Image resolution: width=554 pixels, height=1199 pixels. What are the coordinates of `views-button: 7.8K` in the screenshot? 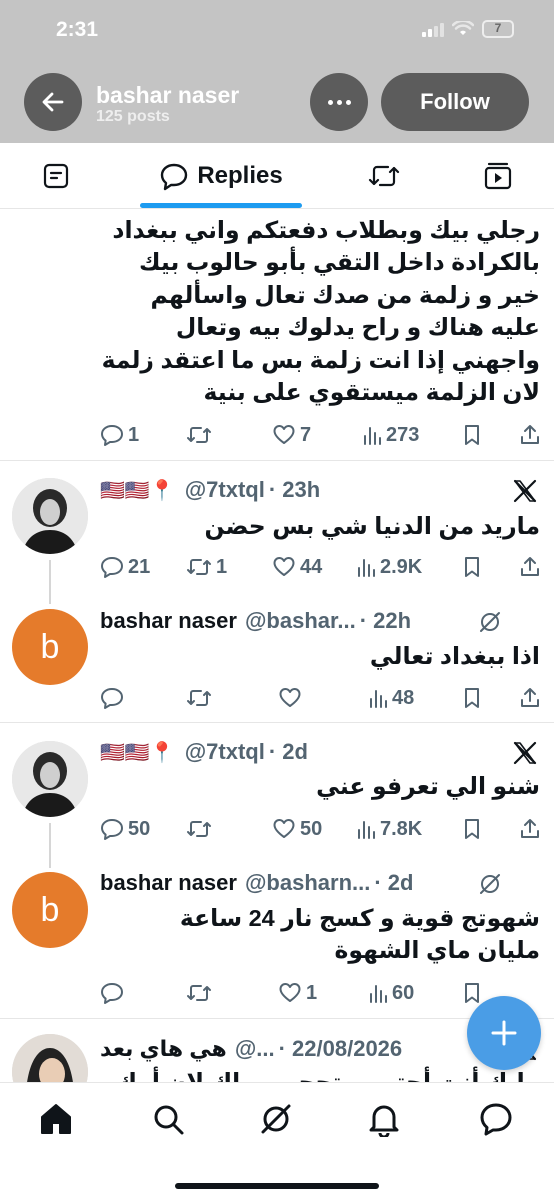 It's located at (389, 829).